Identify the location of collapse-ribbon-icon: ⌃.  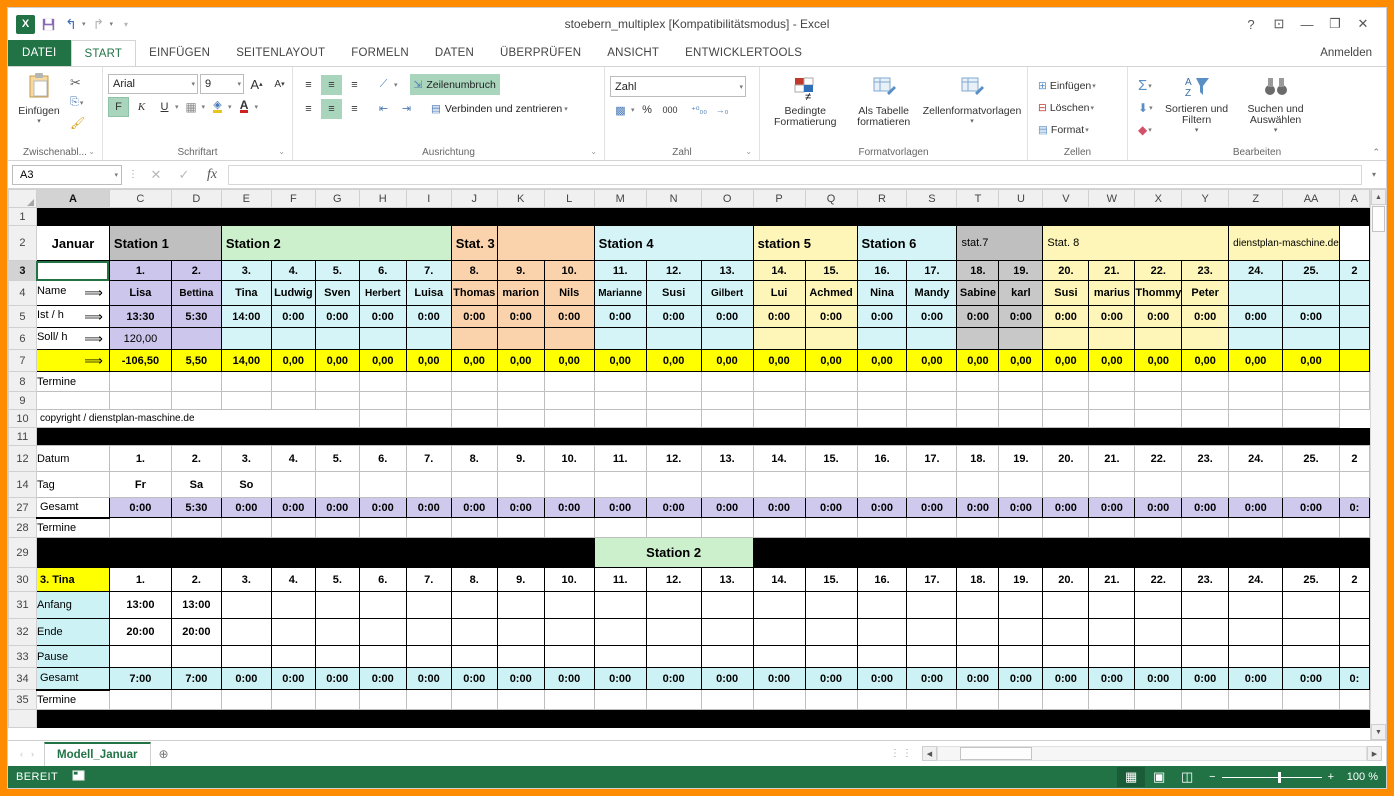
(1376, 152).